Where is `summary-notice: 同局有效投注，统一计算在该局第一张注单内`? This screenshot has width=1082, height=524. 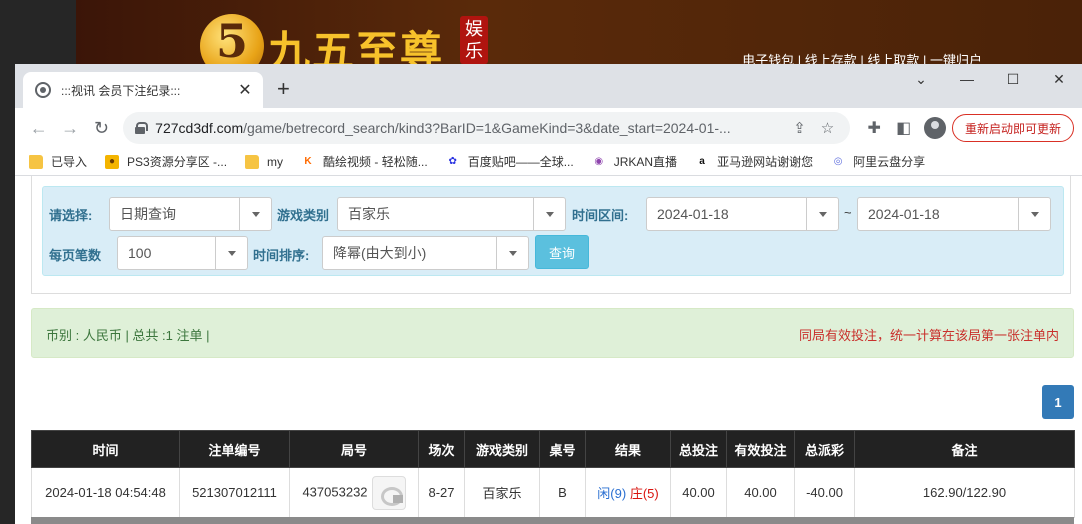
summary-notice: 同局有效投注，统一计算在该局第一张注单内 is located at coordinates (928, 335).